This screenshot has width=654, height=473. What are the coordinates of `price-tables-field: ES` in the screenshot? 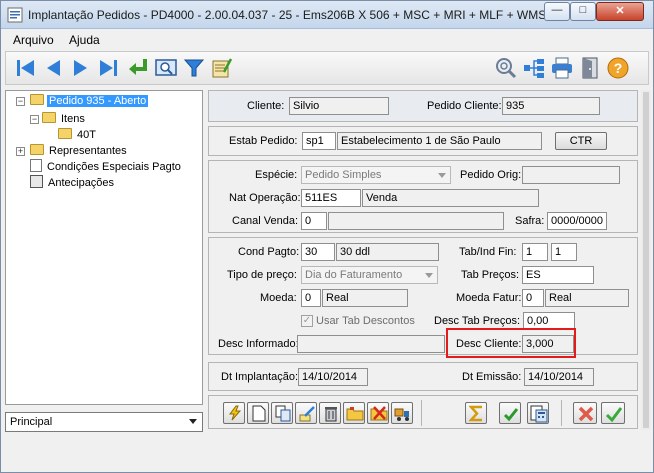 It's located at (558, 275).